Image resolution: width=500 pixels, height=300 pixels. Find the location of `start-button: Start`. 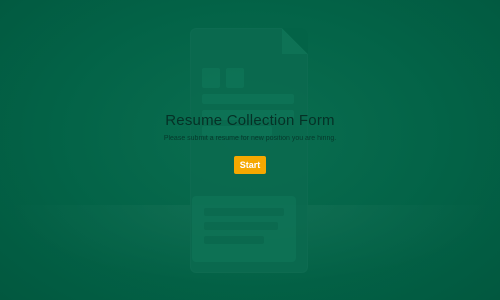

start-button: Start is located at coordinates (250, 165).